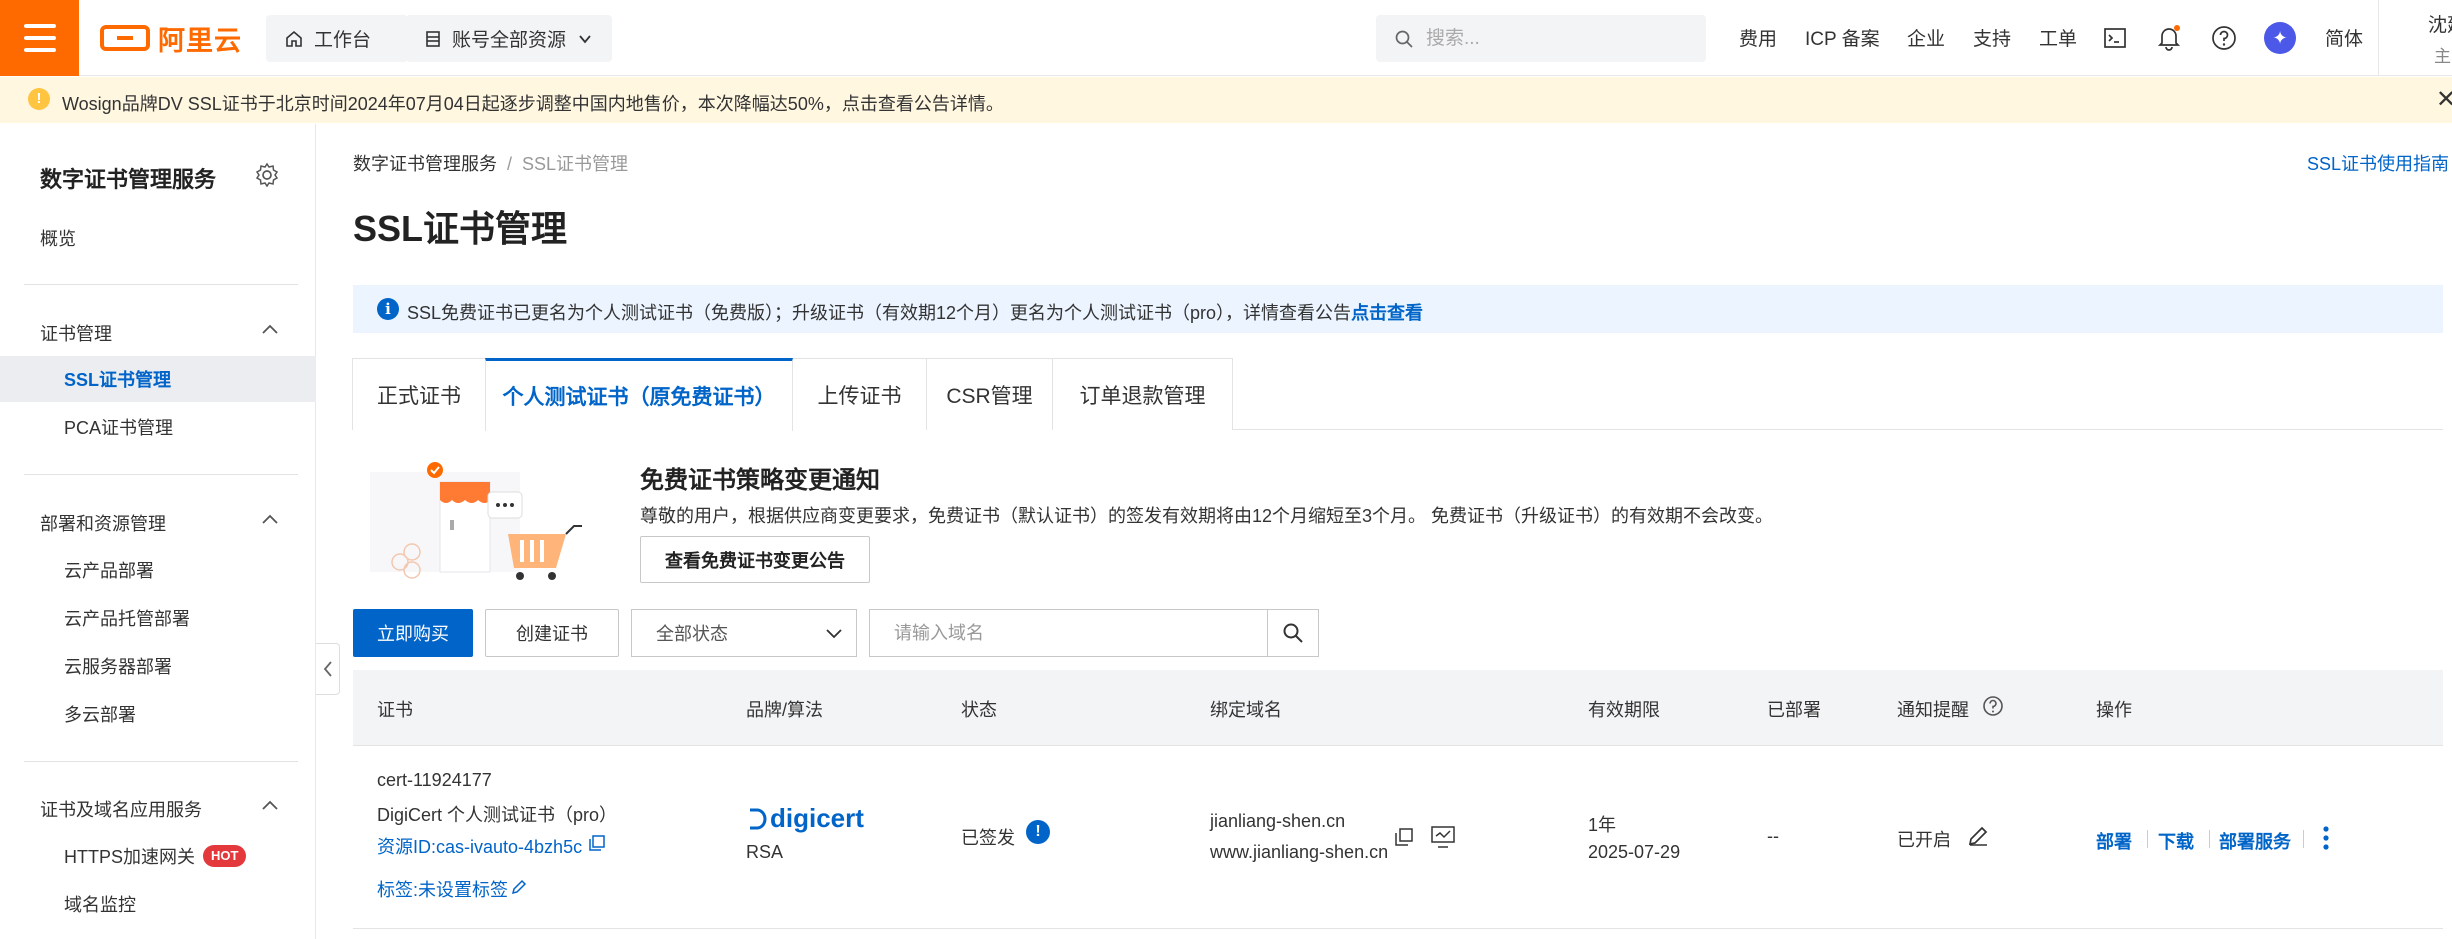  What do you see at coordinates (744, 633) in the screenshot?
I see `status-filter-select: 全部状态` at bounding box center [744, 633].